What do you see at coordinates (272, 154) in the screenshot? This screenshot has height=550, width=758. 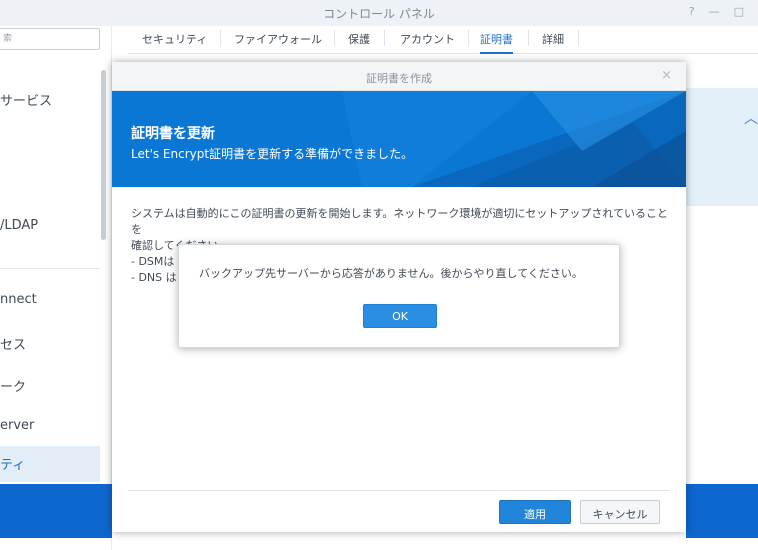 I see `banner-subtitle: Let's Encrypt証明書を更新する準備ができました。` at bounding box center [272, 154].